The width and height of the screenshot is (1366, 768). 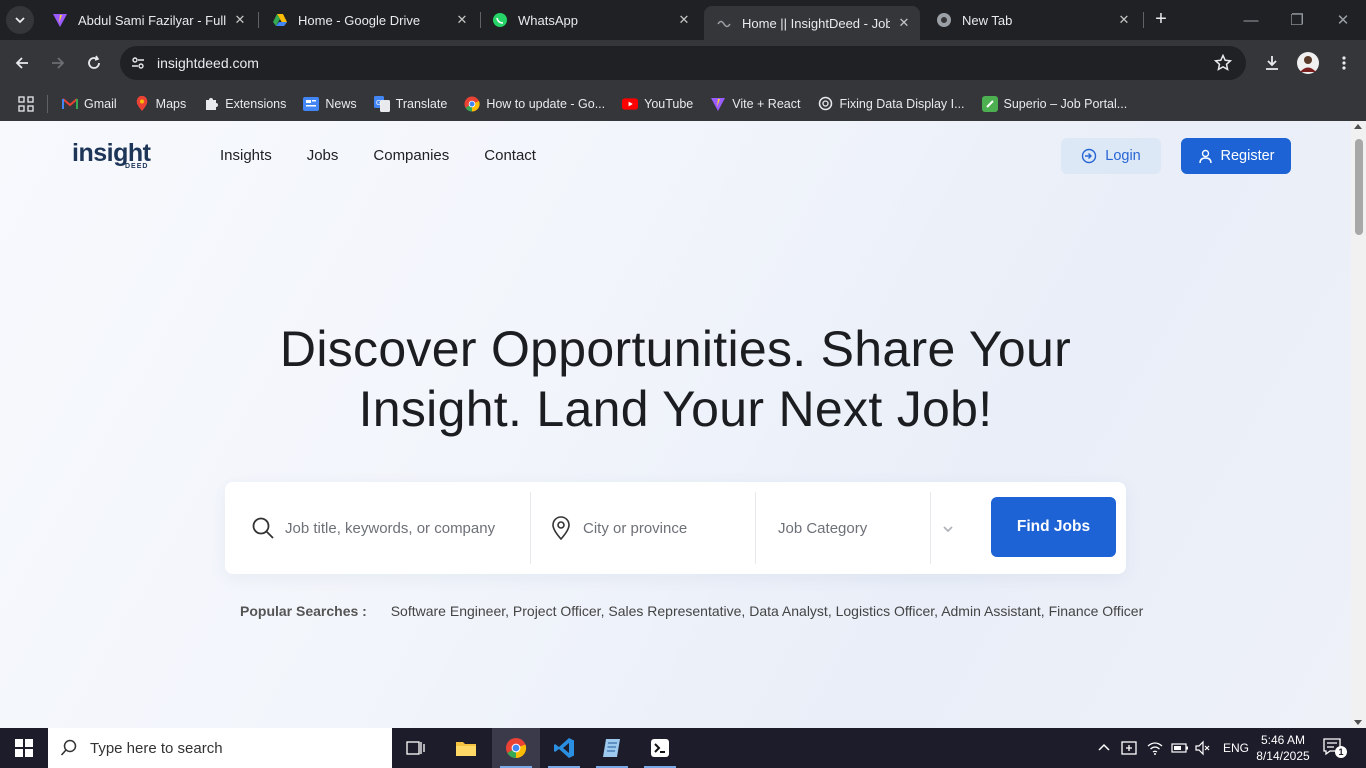 I want to click on url-text: insightdeed.com, so click(x=208, y=63).